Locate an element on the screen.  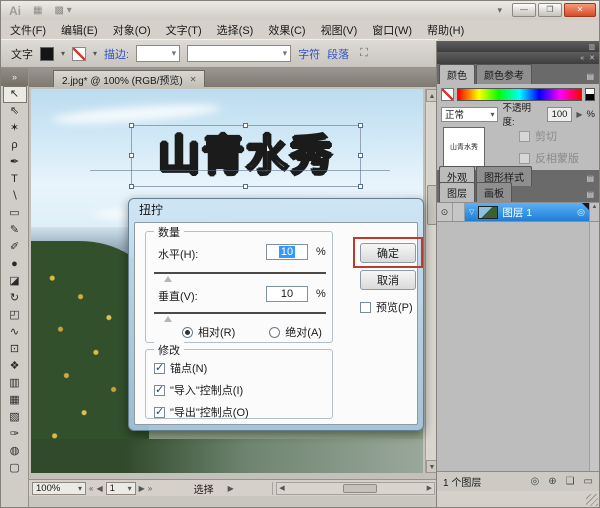
stroke-dropdown-icon: ▾ is located at coordinates (95, 53).